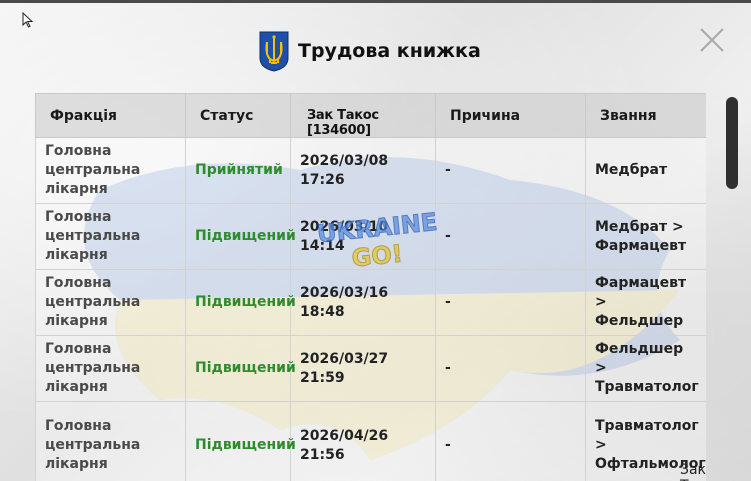  Describe the element at coordinates (110, 115) in the screenshot. I see `header-faction: Фракція` at that location.